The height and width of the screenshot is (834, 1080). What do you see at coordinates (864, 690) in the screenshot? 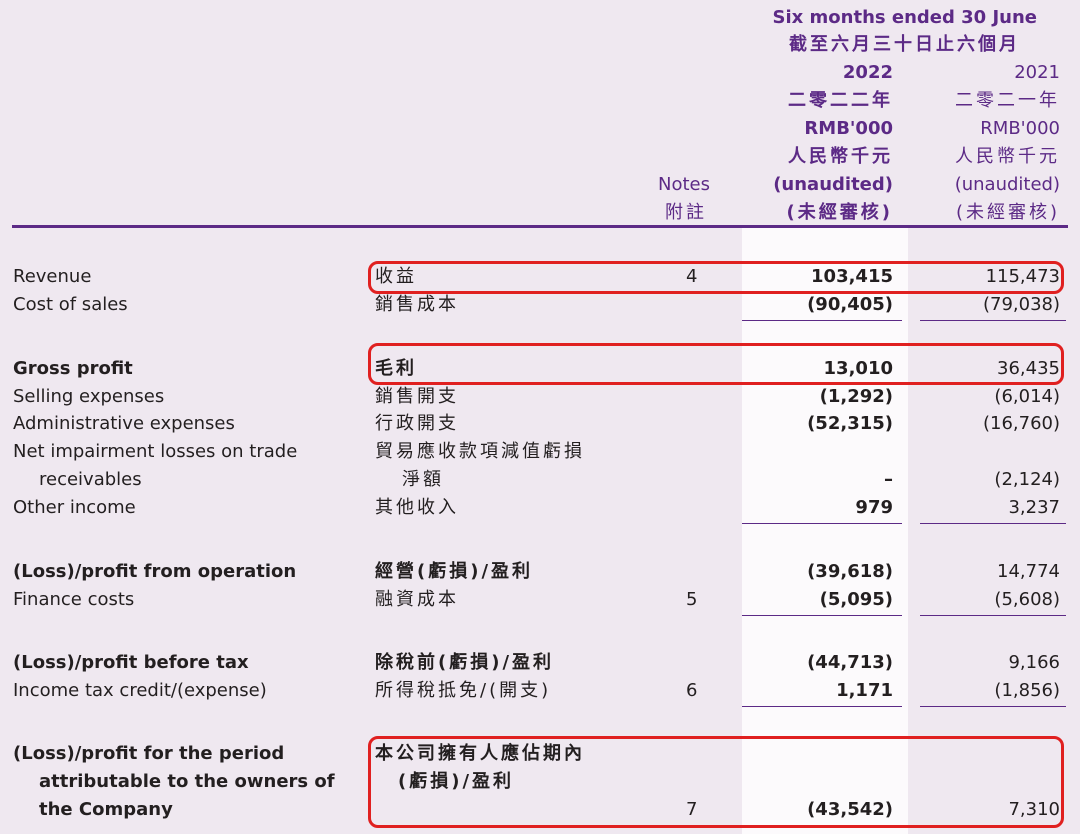
I see `income-tax-2022: 1,171` at bounding box center [864, 690].